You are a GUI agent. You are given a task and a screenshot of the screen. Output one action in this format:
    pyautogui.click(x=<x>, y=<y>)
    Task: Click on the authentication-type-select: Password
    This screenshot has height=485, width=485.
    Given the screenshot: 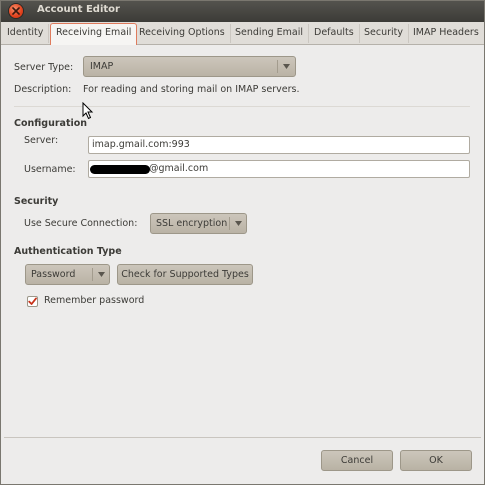 What is the action you would take?
    pyautogui.click(x=67, y=274)
    